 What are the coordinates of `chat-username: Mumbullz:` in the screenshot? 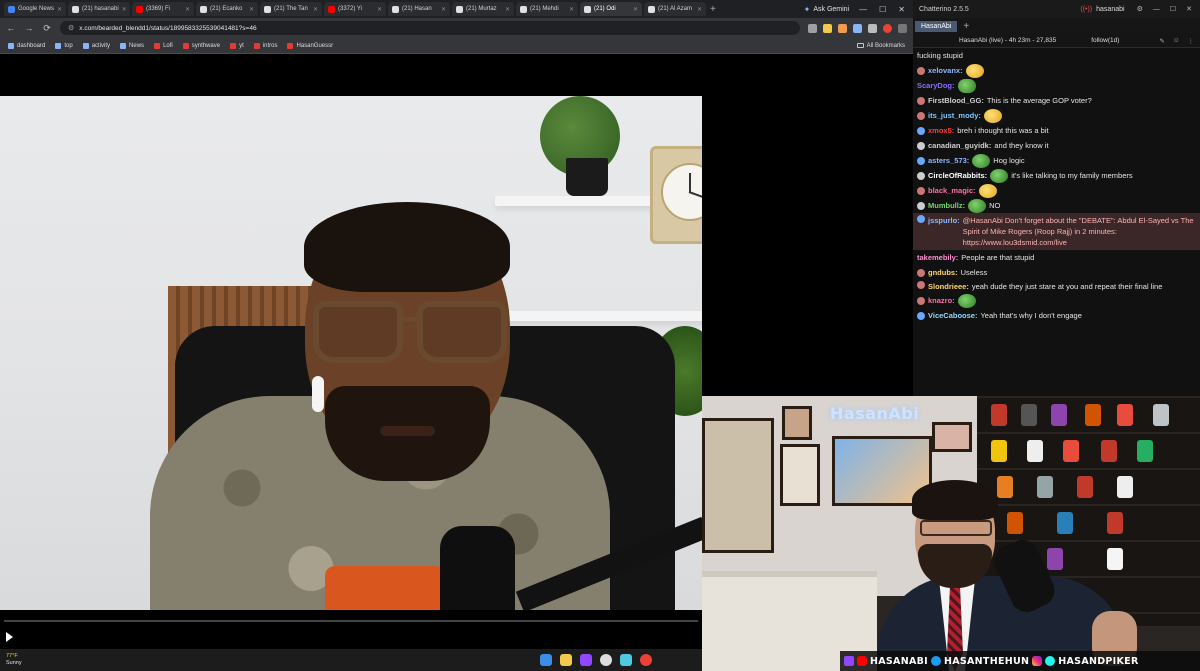 It's located at (946, 205).